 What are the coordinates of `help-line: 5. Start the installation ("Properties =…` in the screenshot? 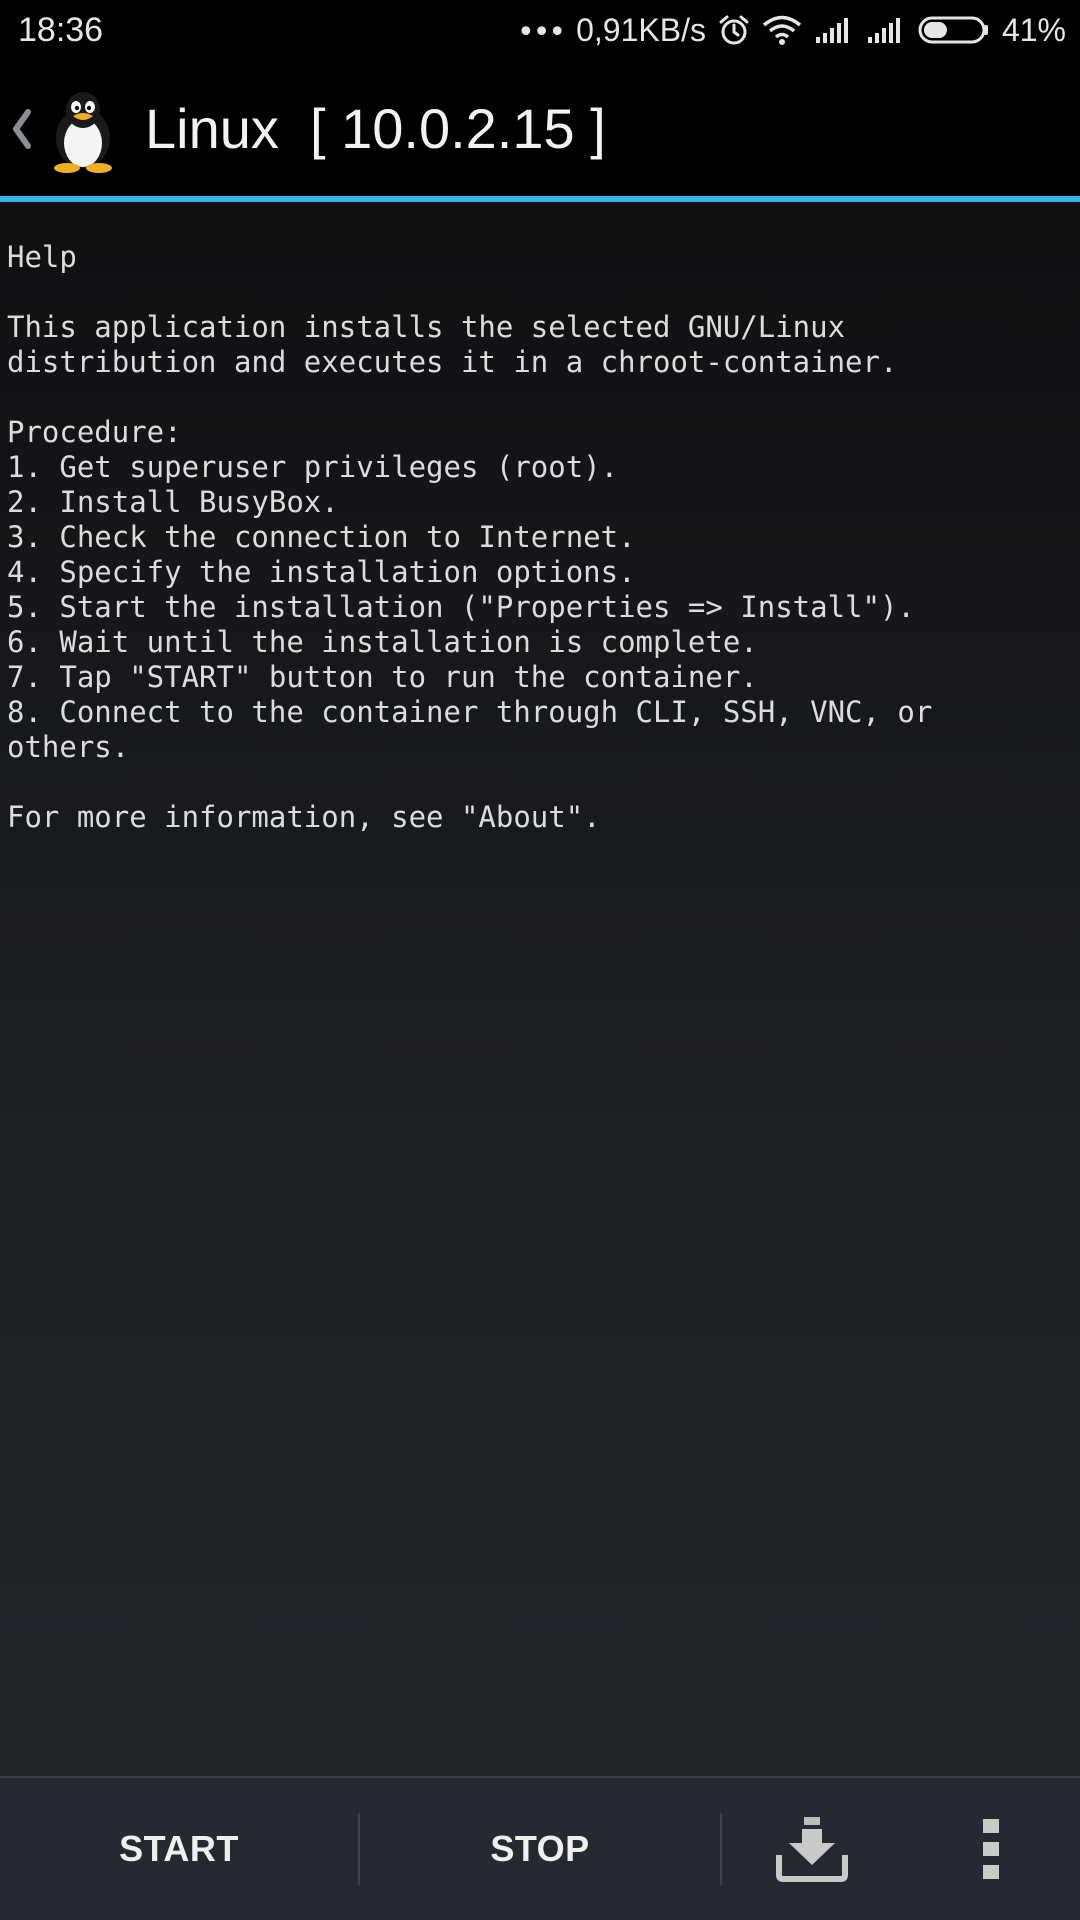 It's located at (461, 607).